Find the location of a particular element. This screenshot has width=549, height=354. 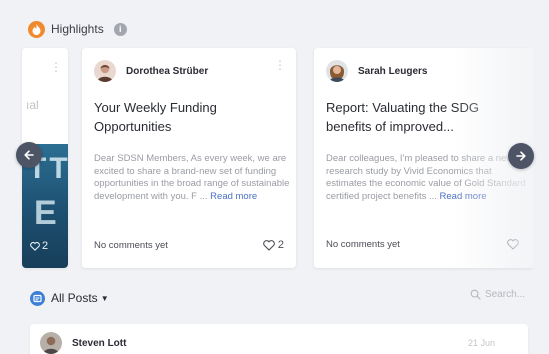

card-author: Dorothea Strüber is located at coordinates (151, 71).